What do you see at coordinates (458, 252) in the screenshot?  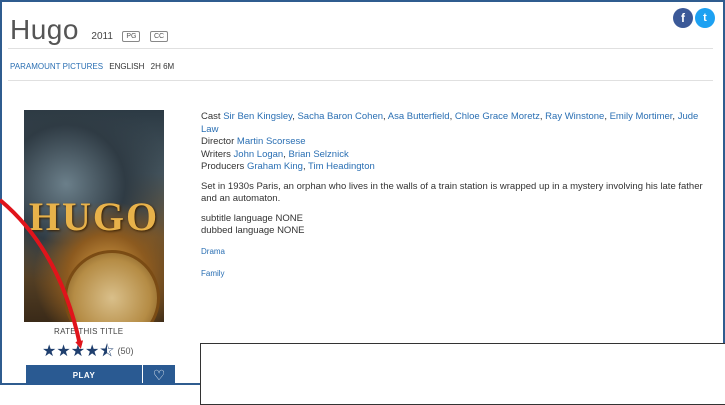 I see `genre-link: Drama` at bounding box center [458, 252].